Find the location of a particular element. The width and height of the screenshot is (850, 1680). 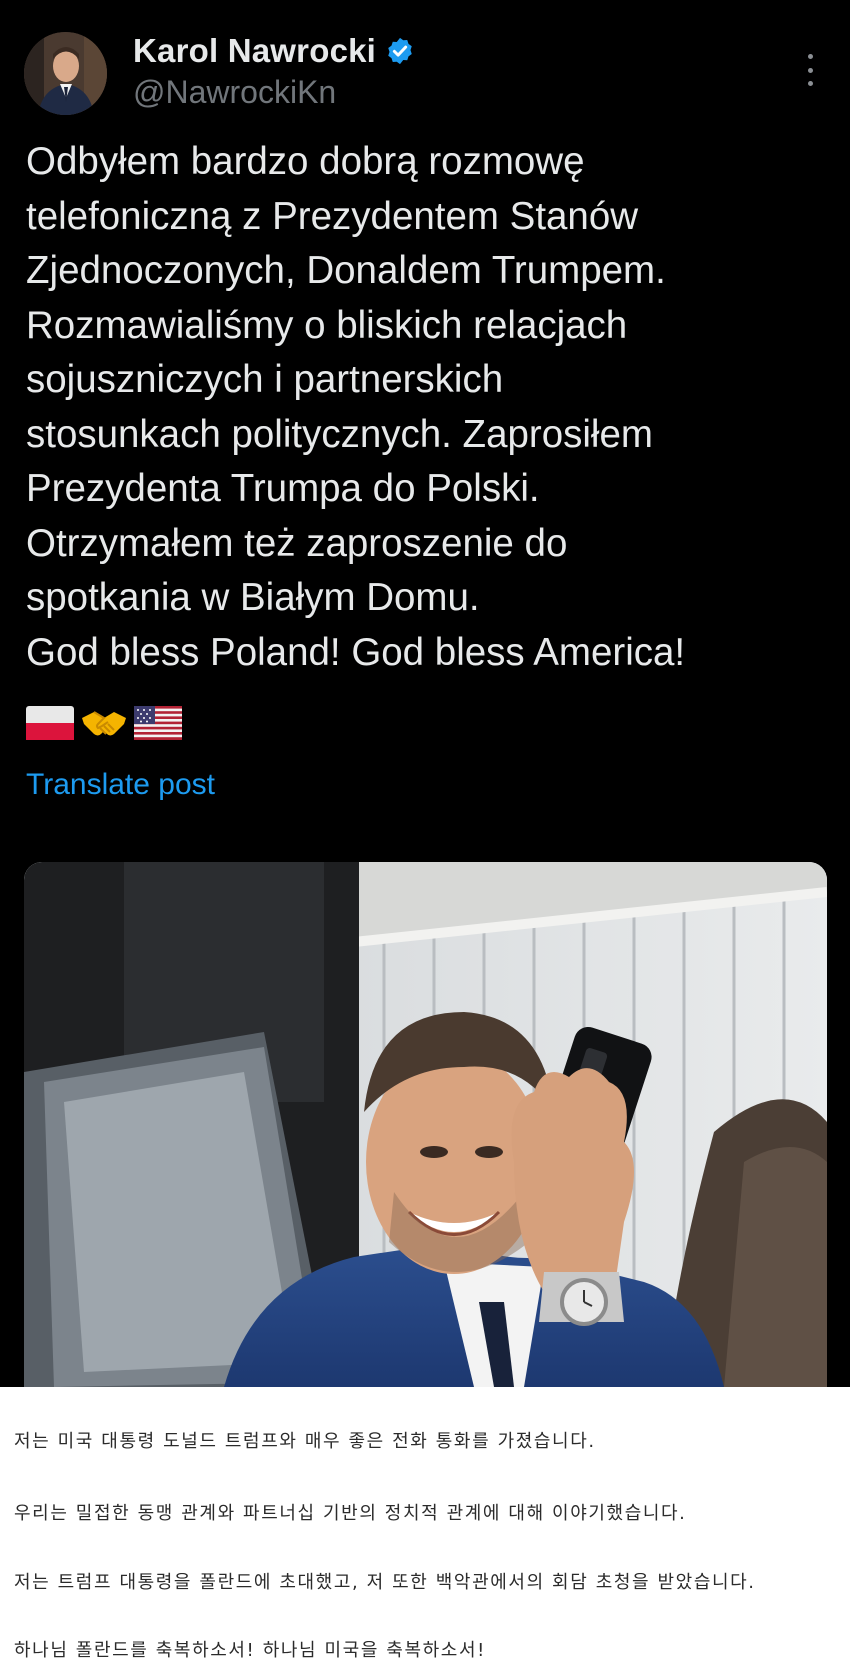

author-name-row: Karol Nawrocki is located at coordinates (274, 51).